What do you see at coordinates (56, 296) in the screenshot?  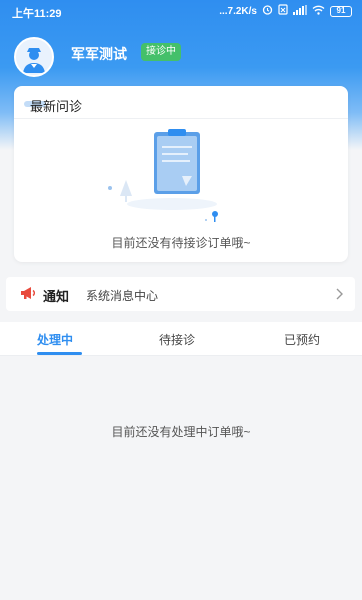 I see `notice-title: 通知` at bounding box center [56, 296].